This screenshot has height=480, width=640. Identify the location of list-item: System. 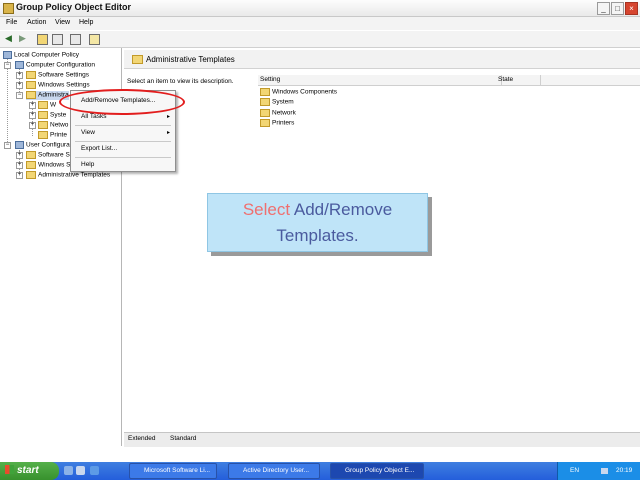
(277, 102).